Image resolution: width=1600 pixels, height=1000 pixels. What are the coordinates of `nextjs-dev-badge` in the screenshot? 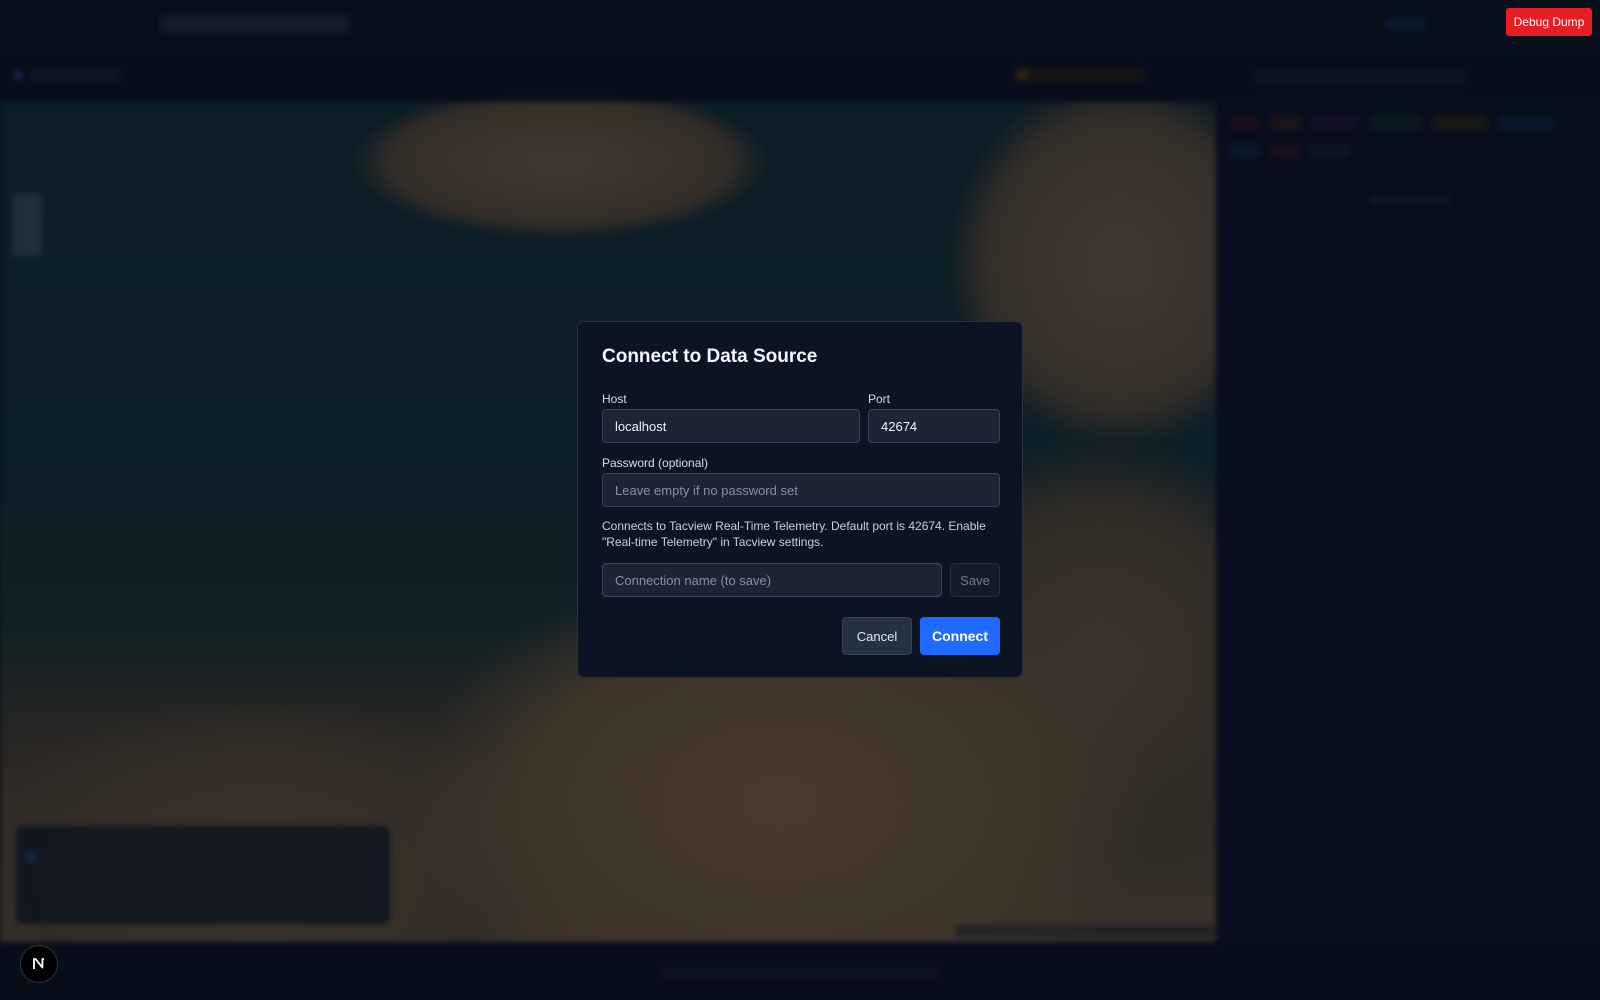 It's located at (39, 964).